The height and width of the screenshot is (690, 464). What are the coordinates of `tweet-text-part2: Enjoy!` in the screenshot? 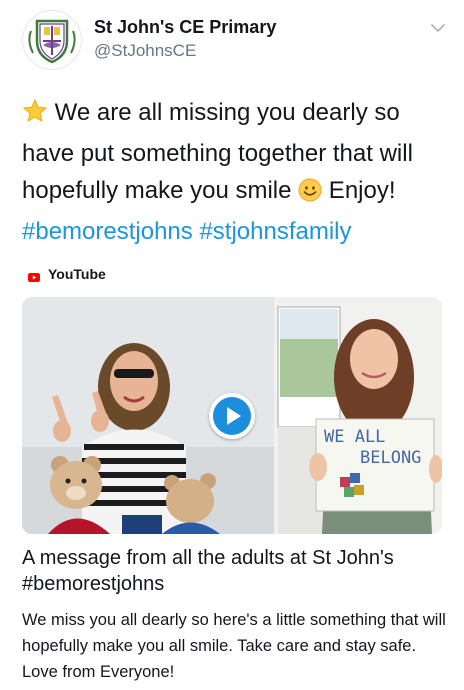 It's located at (359, 190).